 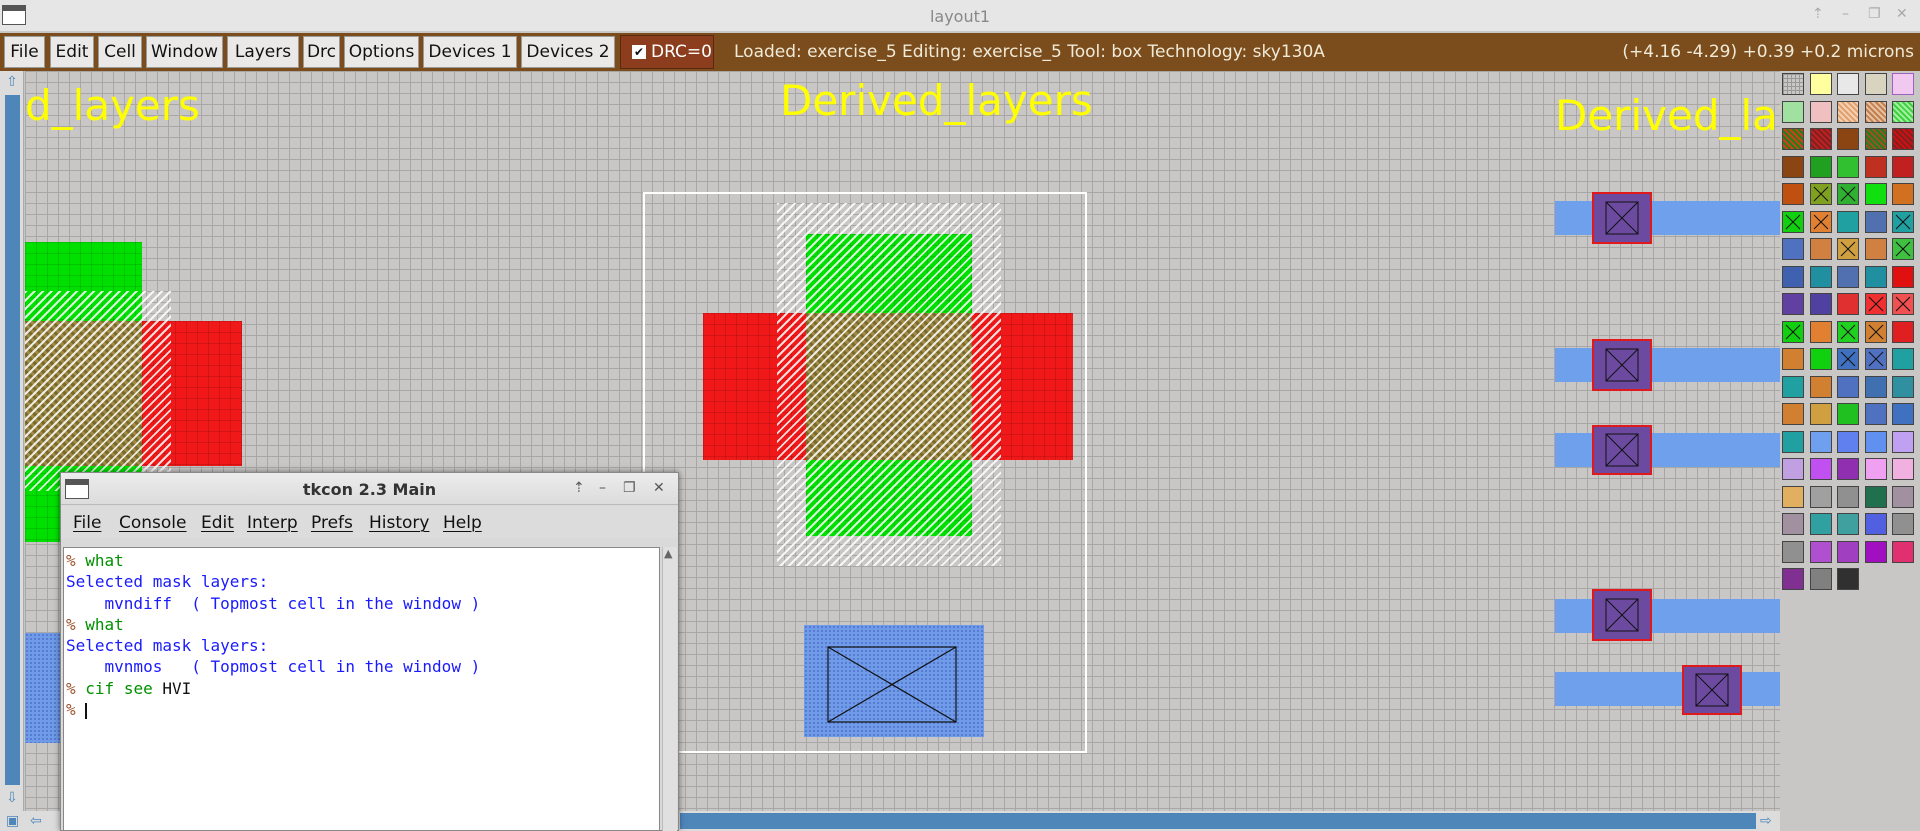 What do you see at coordinates (361, 710) in the screenshot?
I see `console-input-line: %` at bounding box center [361, 710].